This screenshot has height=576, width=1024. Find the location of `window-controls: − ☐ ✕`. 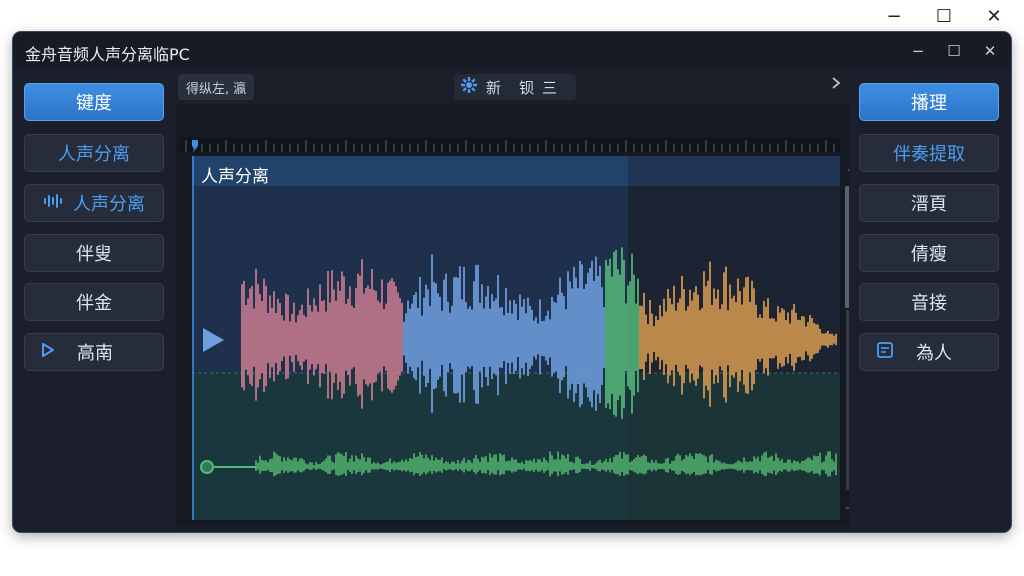

window-controls: − ☐ ✕ is located at coordinates (954, 51).